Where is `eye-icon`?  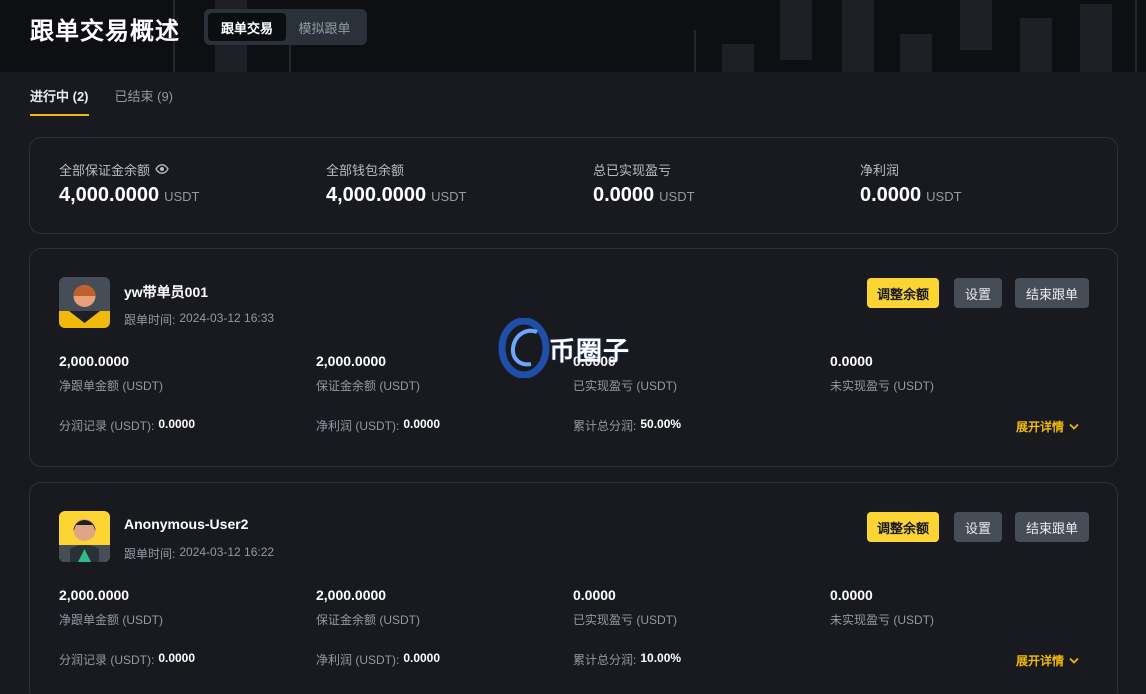
eye-icon is located at coordinates (162, 169).